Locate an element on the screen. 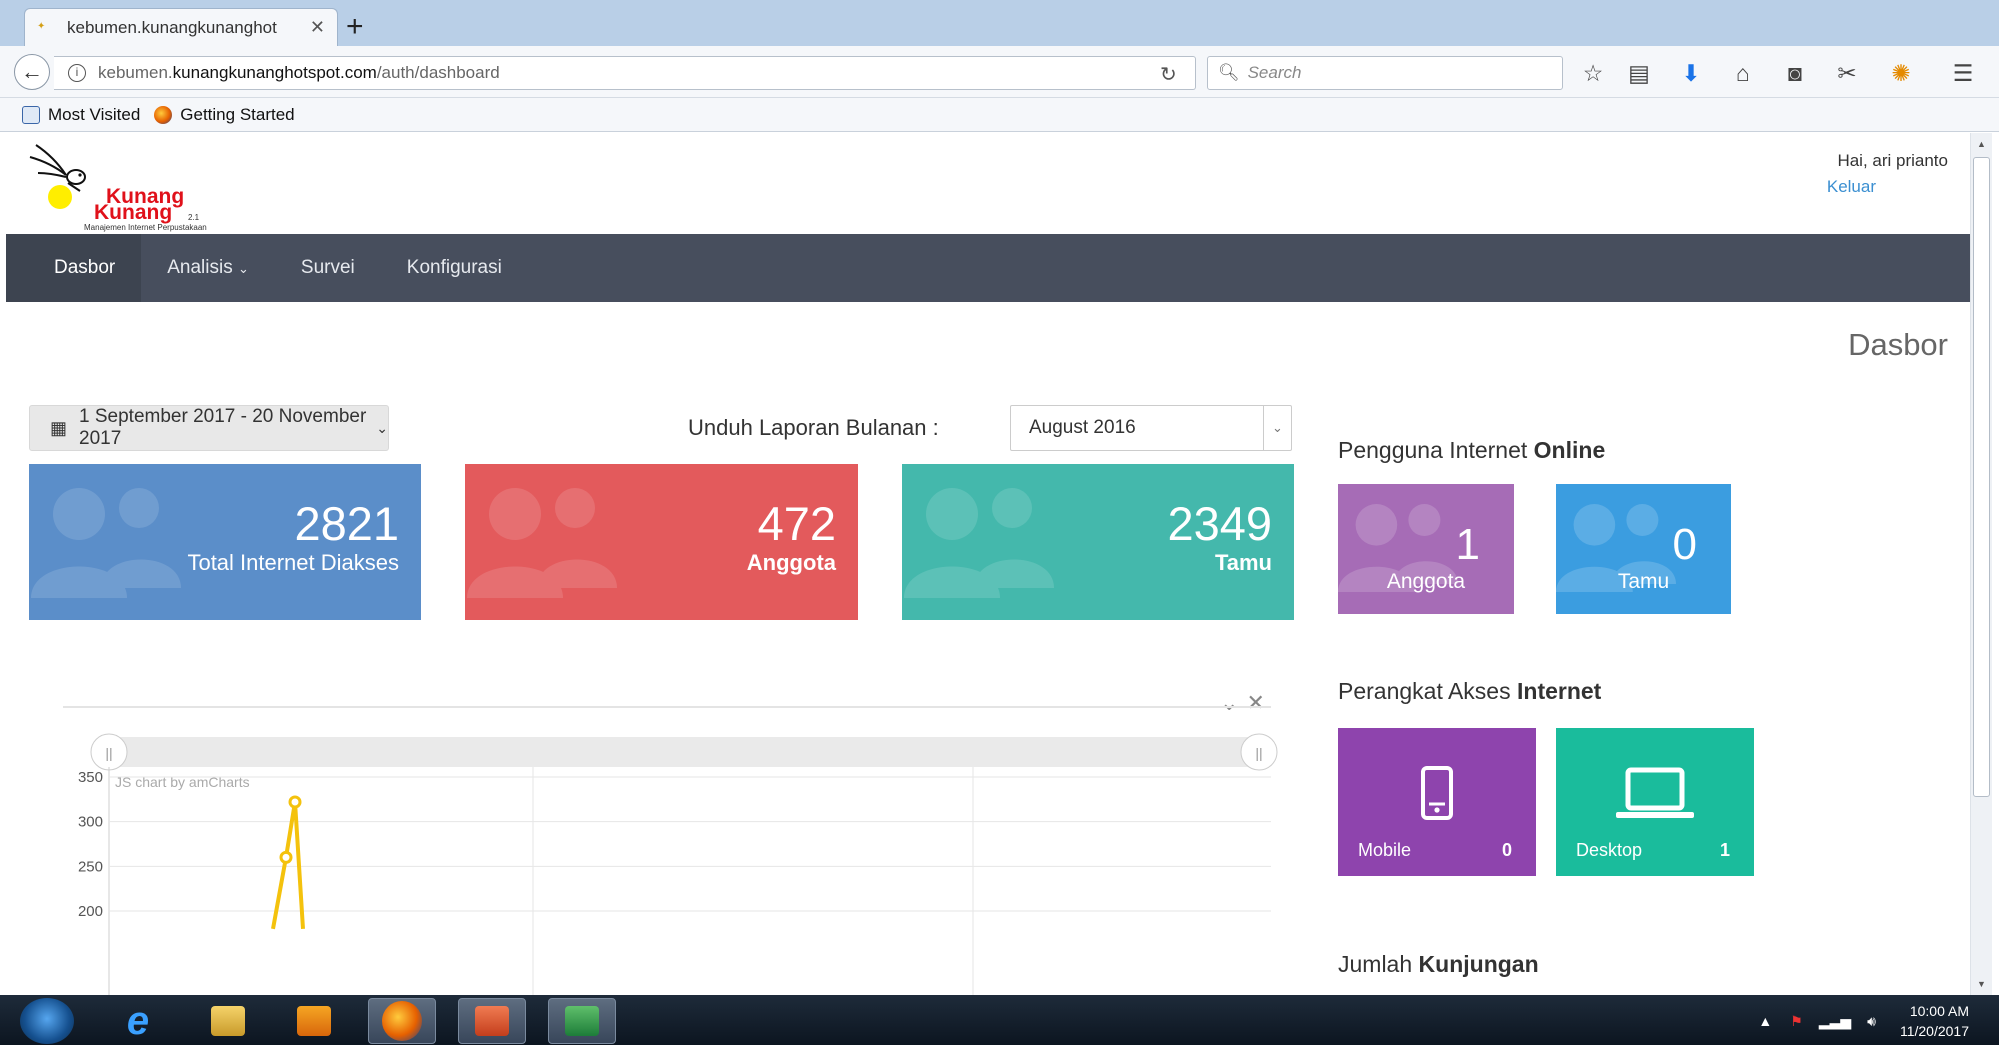  bookmark-star-icon: ☆ is located at coordinates (1593, 73).